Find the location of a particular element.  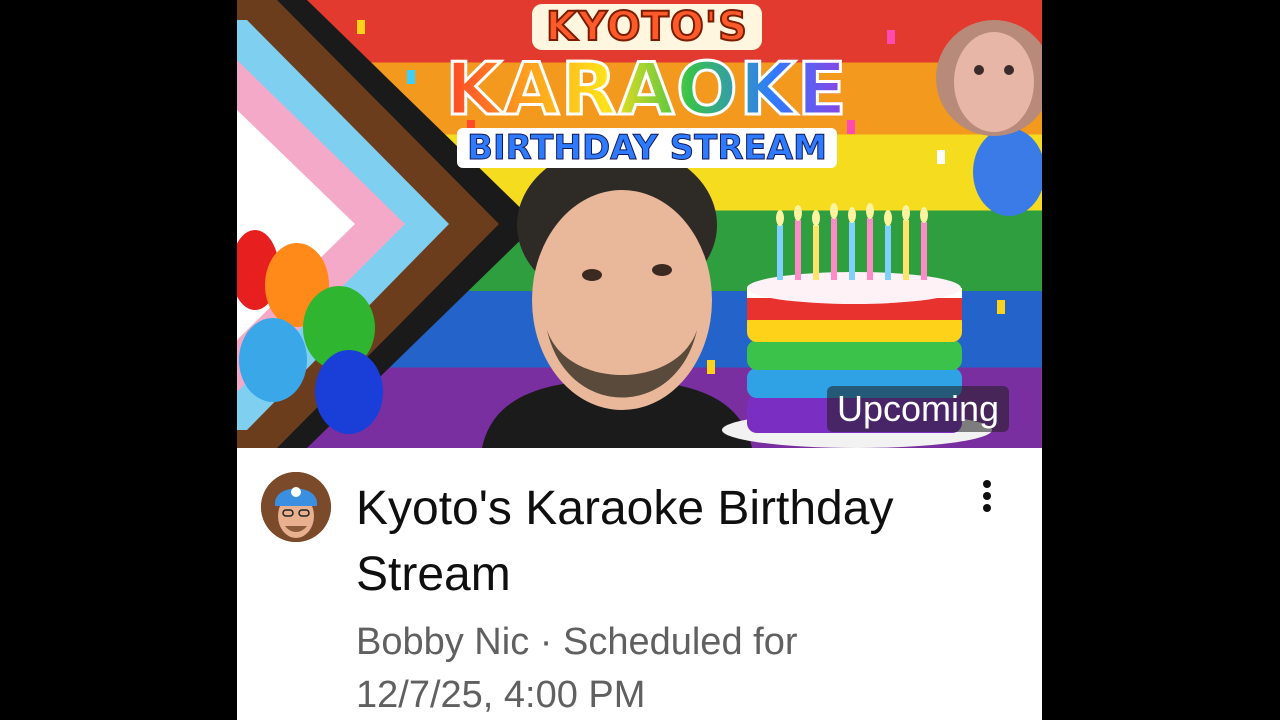

person-eye-right is located at coordinates (662, 270).